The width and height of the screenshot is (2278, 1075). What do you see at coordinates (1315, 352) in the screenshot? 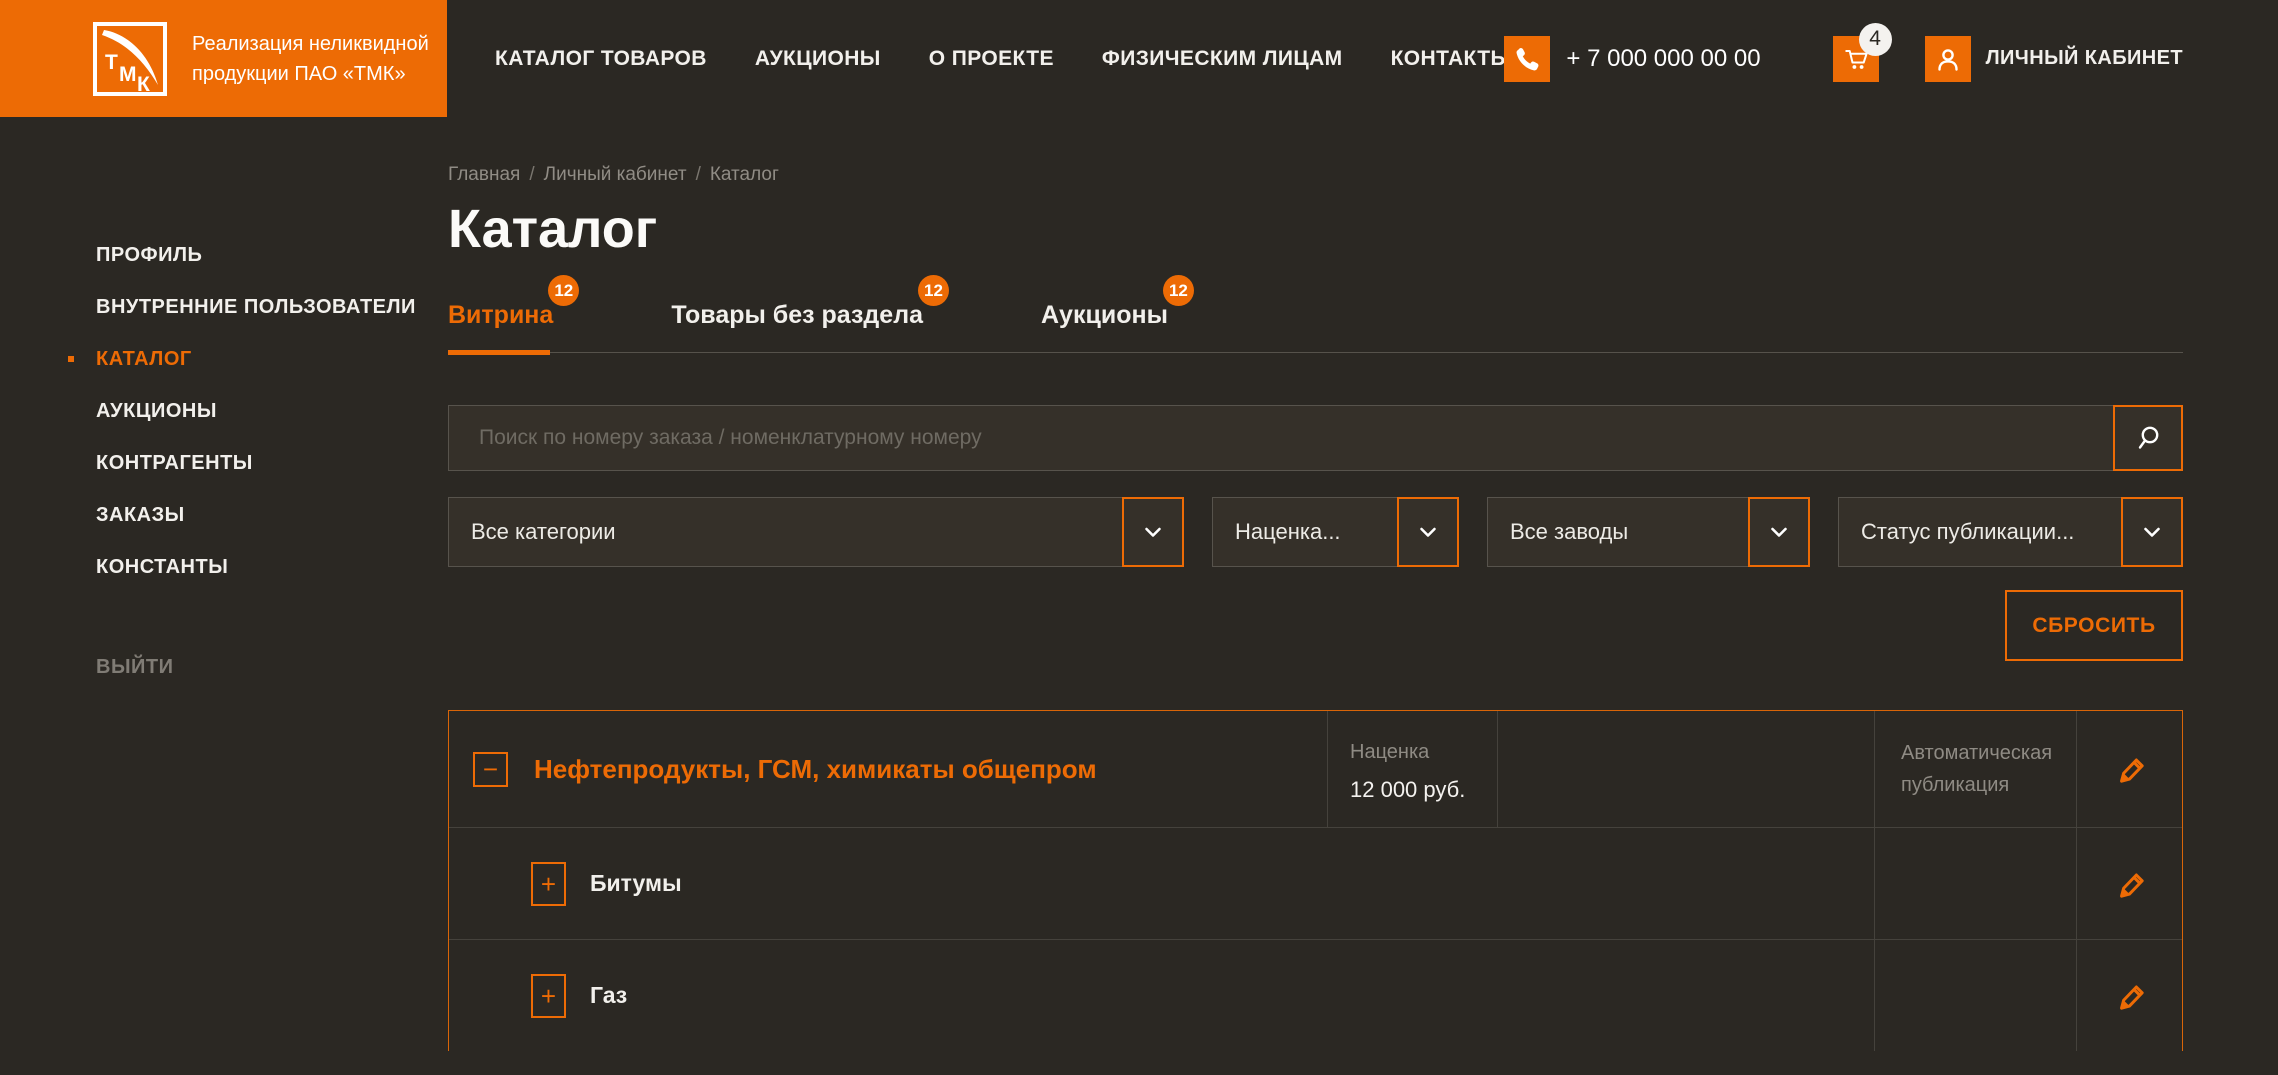
I see `tabs-underline` at bounding box center [1315, 352].